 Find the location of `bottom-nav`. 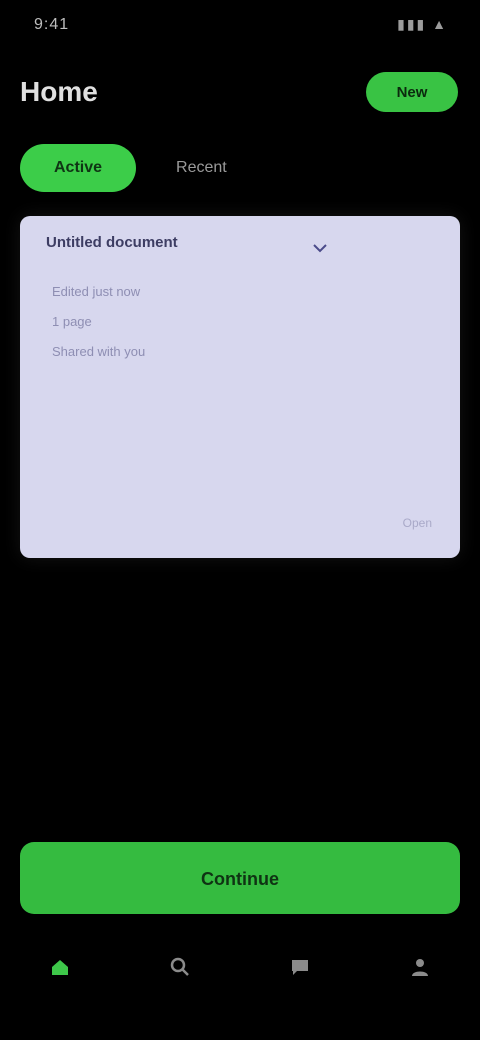

bottom-nav is located at coordinates (240, 972).